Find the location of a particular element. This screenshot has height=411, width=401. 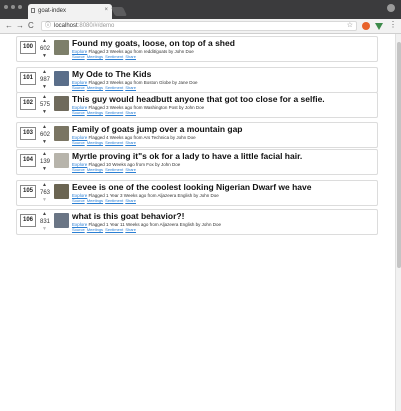

rank-badge: 106 is located at coordinates (28, 220).